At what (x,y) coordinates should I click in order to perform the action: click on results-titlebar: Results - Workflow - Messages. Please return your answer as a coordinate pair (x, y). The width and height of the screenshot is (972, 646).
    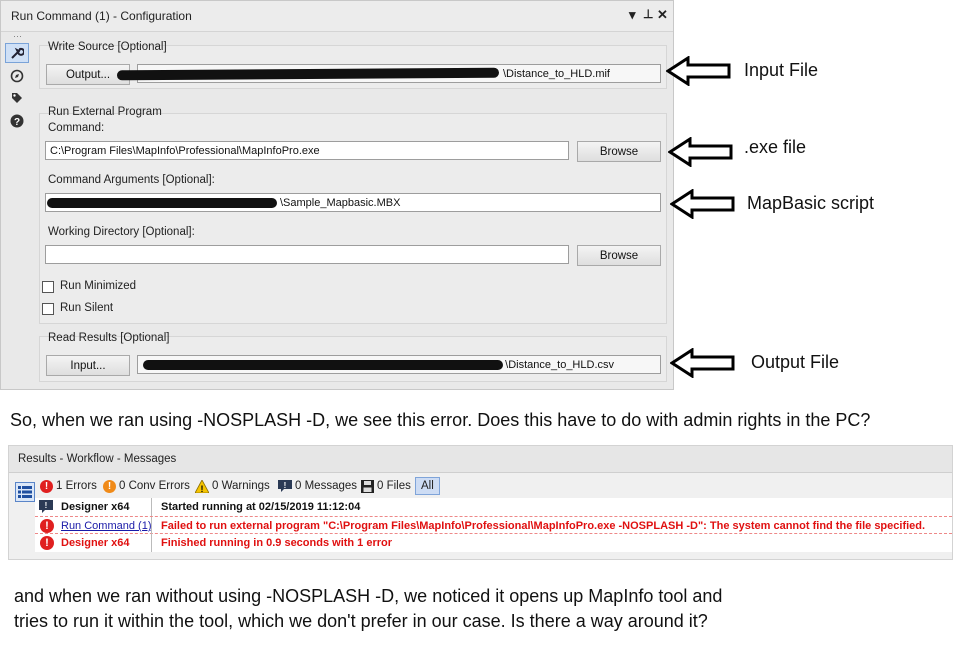
    Looking at the image, I should click on (480, 459).